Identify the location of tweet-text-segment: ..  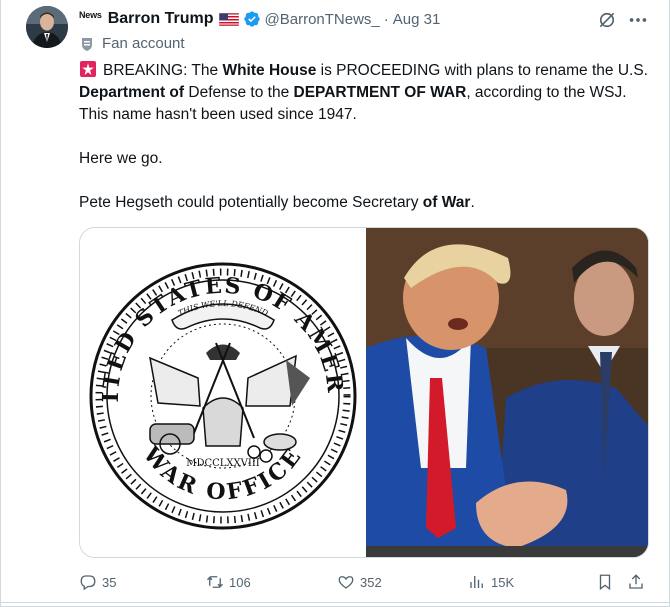
(472, 202).